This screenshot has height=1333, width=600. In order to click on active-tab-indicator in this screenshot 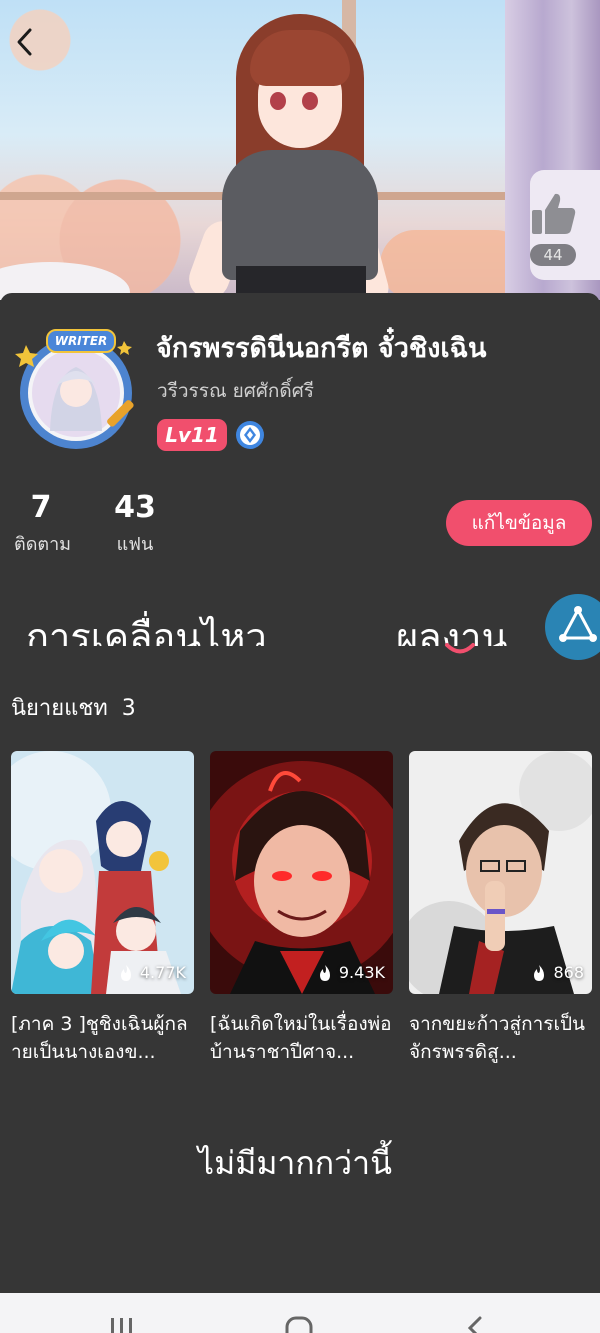, I will do `click(460, 648)`.